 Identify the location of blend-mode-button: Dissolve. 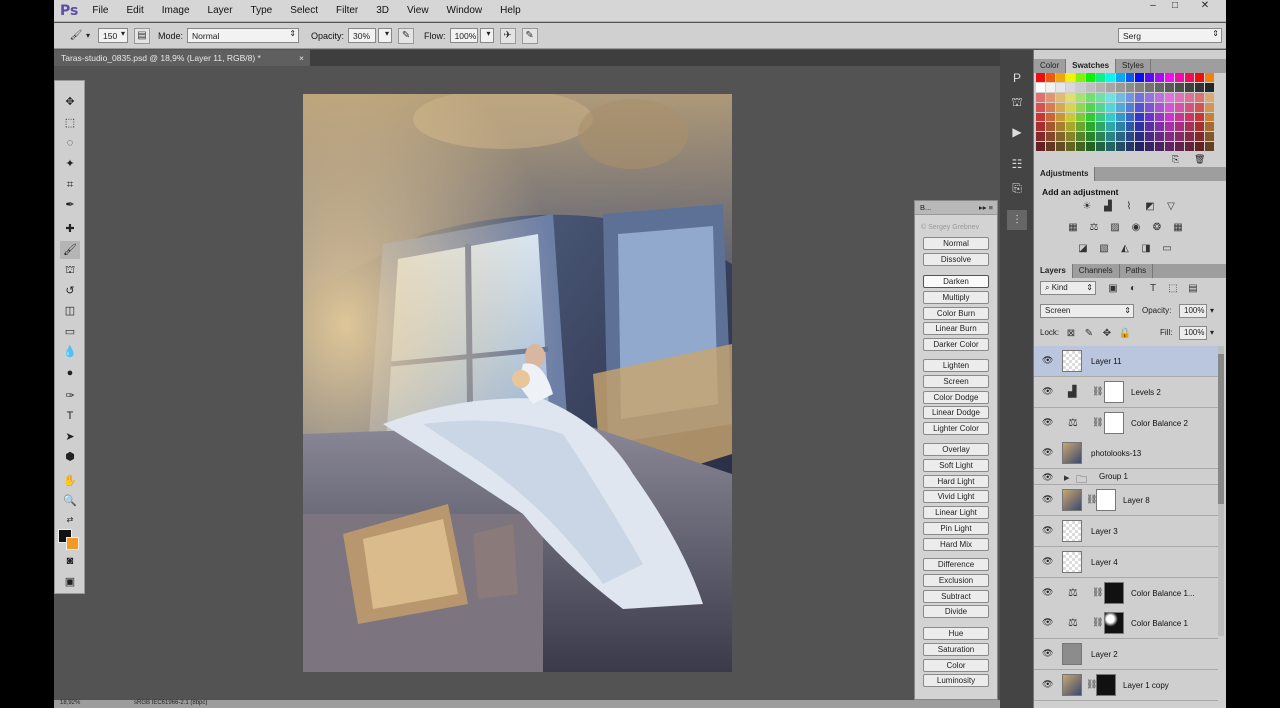
(956, 259).